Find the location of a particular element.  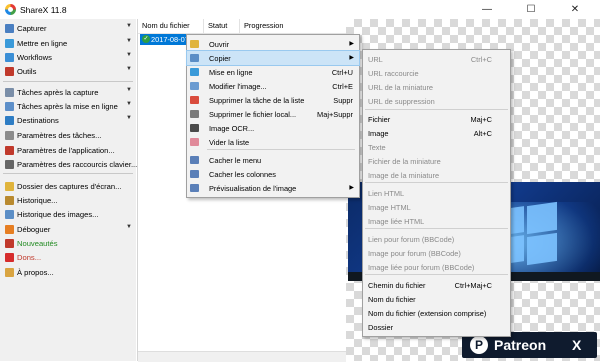

menu-item-vider-la-liste: Vider la liste is located at coordinates (273, 142).